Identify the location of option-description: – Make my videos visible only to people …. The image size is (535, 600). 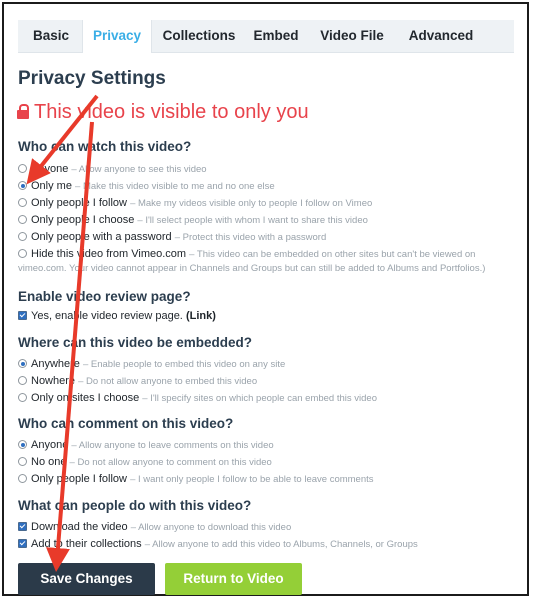
(251, 203).